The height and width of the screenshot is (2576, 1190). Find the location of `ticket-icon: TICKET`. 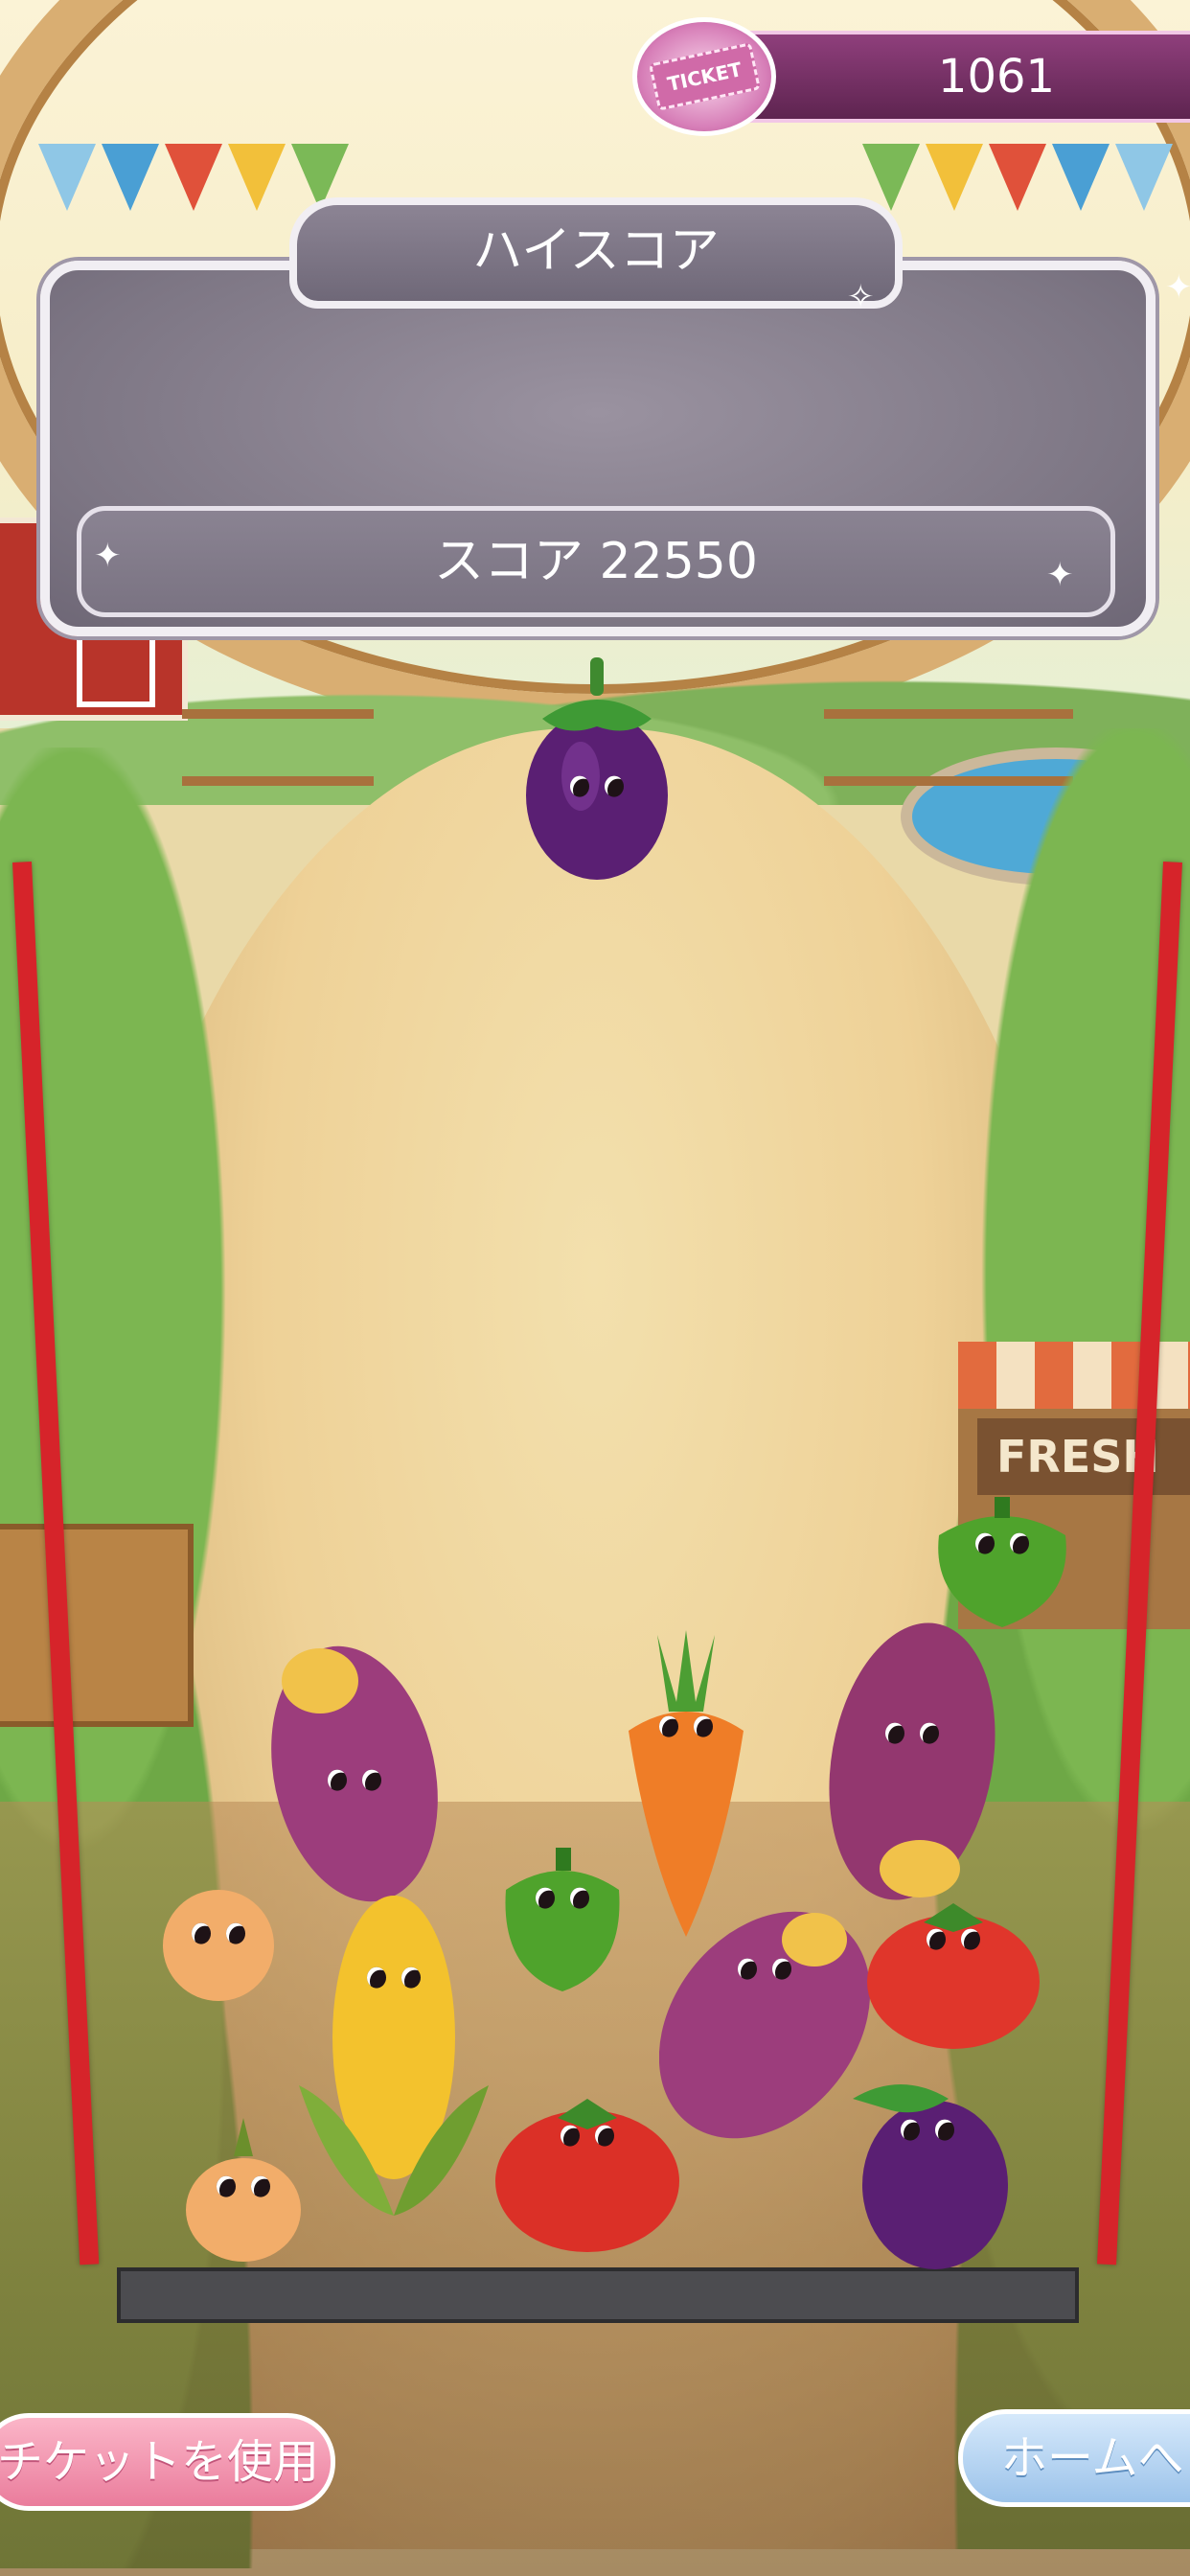

ticket-icon: TICKET is located at coordinates (704, 76).